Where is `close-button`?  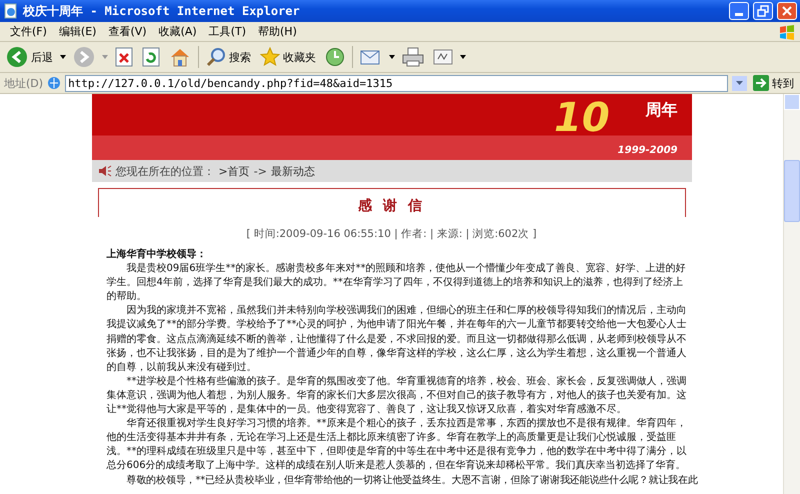
close-button is located at coordinates (787, 11).